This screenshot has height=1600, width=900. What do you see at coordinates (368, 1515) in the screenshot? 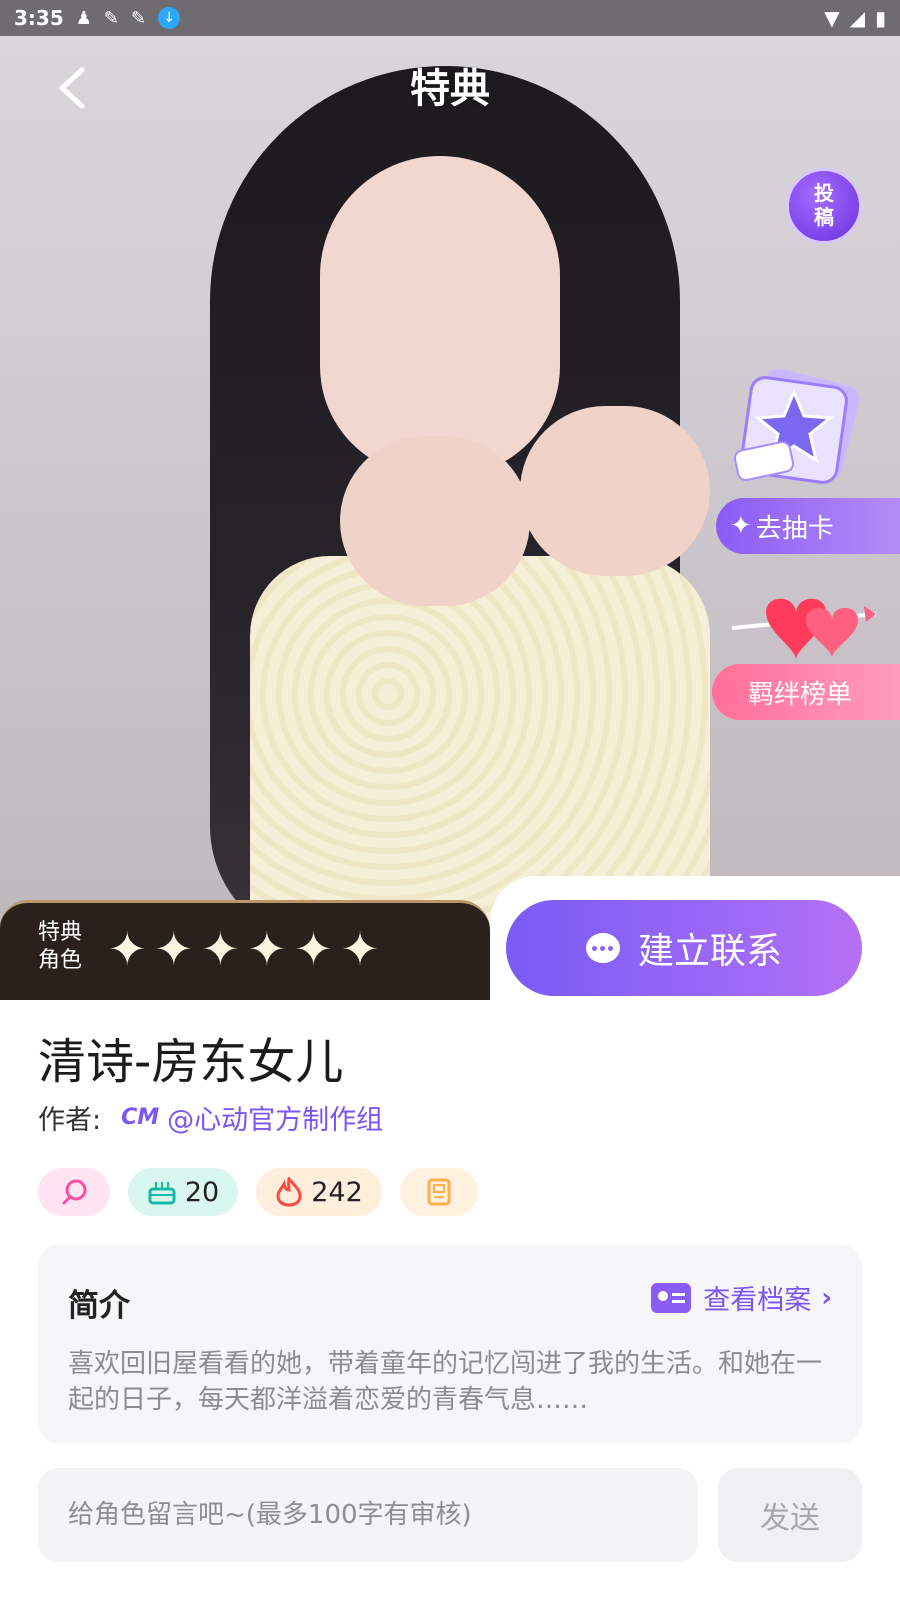
I see `message-input` at bounding box center [368, 1515].